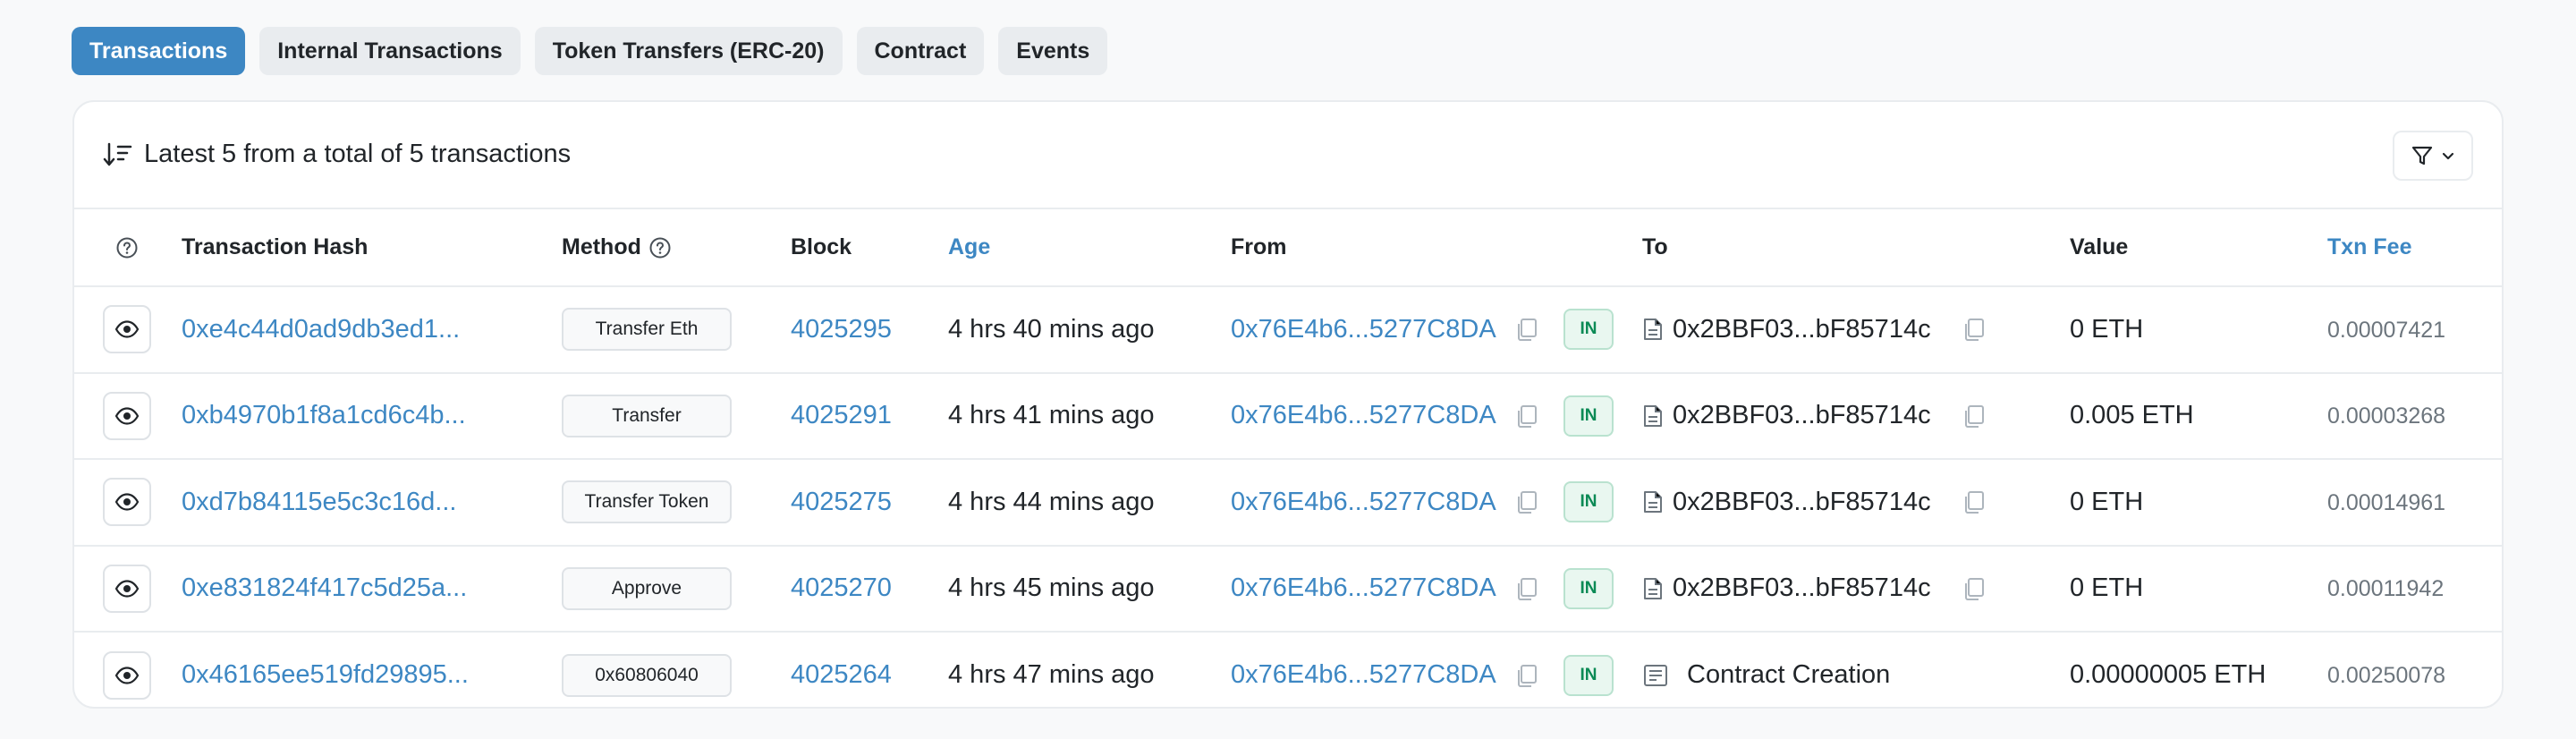 This screenshot has width=2576, height=739. Describe the element at coordinates (647, 675) in the screenshot. I see `method-badge: 0x60806040` at that location.